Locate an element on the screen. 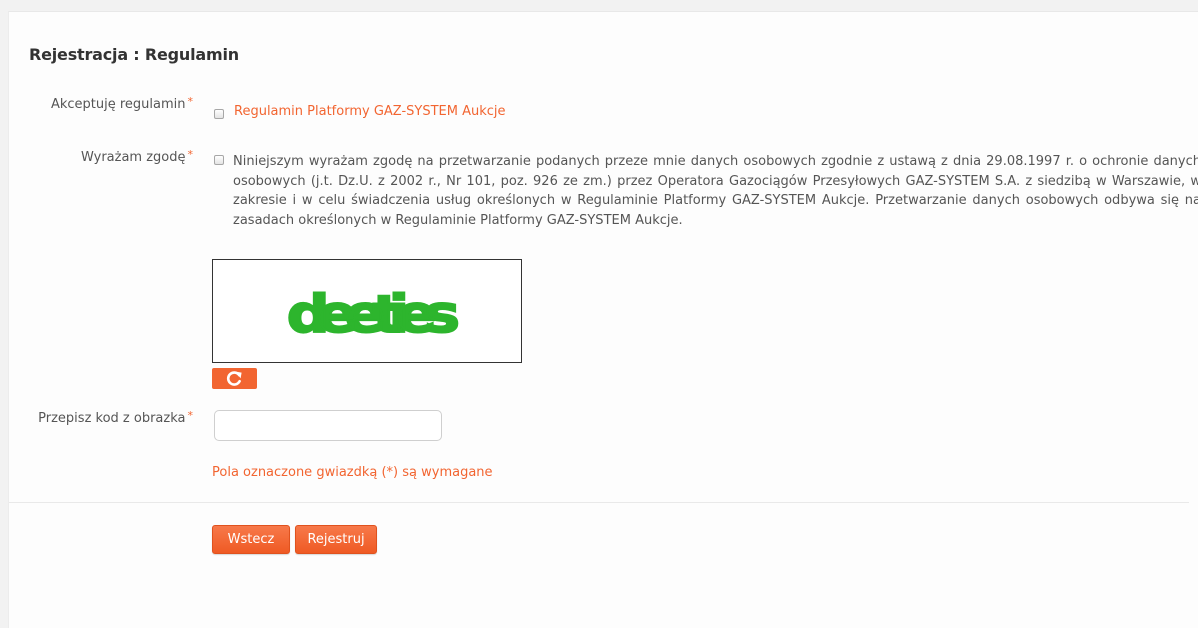 This screenshot has width=1198, height=628. accept-terms-checkbox is located at coordinates (219, 114).